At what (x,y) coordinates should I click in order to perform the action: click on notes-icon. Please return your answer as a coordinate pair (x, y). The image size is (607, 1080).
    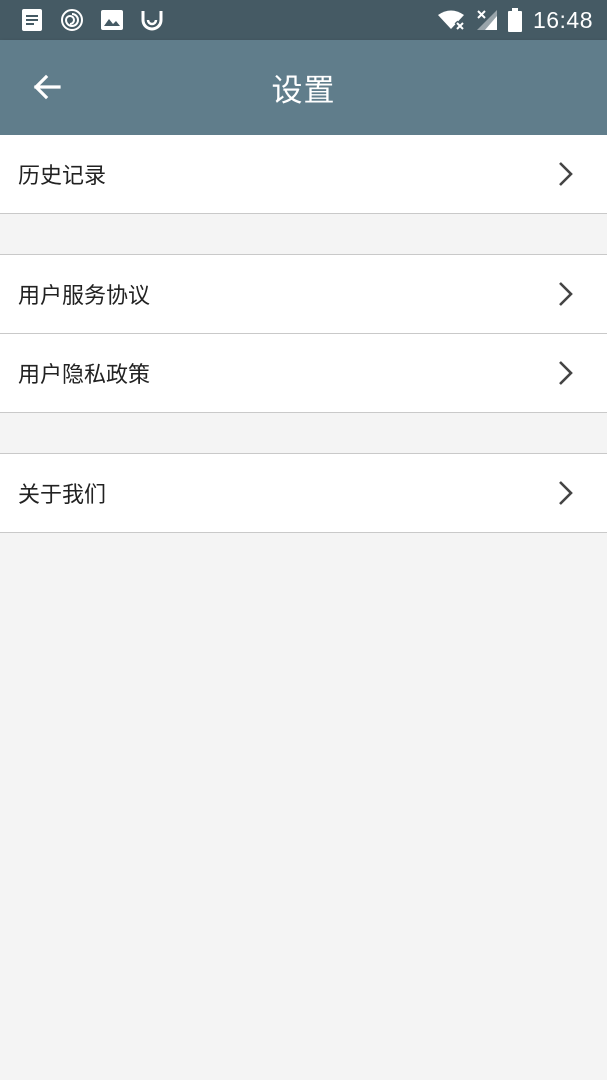
    Looking at the image, I should click on (32, 20).